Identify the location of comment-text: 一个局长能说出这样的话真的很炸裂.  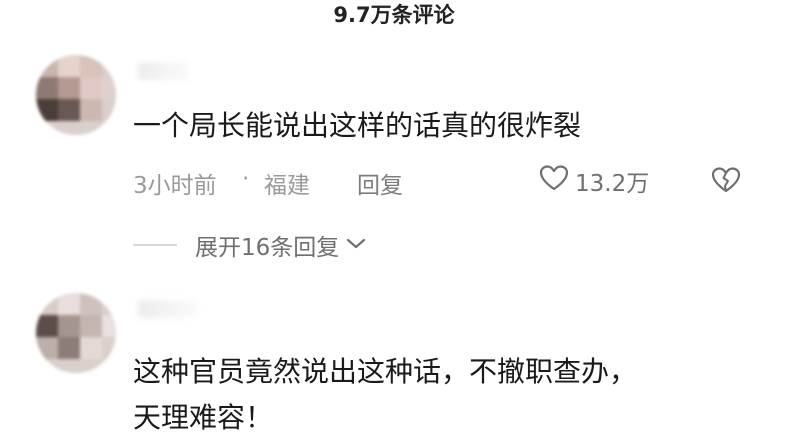
(357, 125).